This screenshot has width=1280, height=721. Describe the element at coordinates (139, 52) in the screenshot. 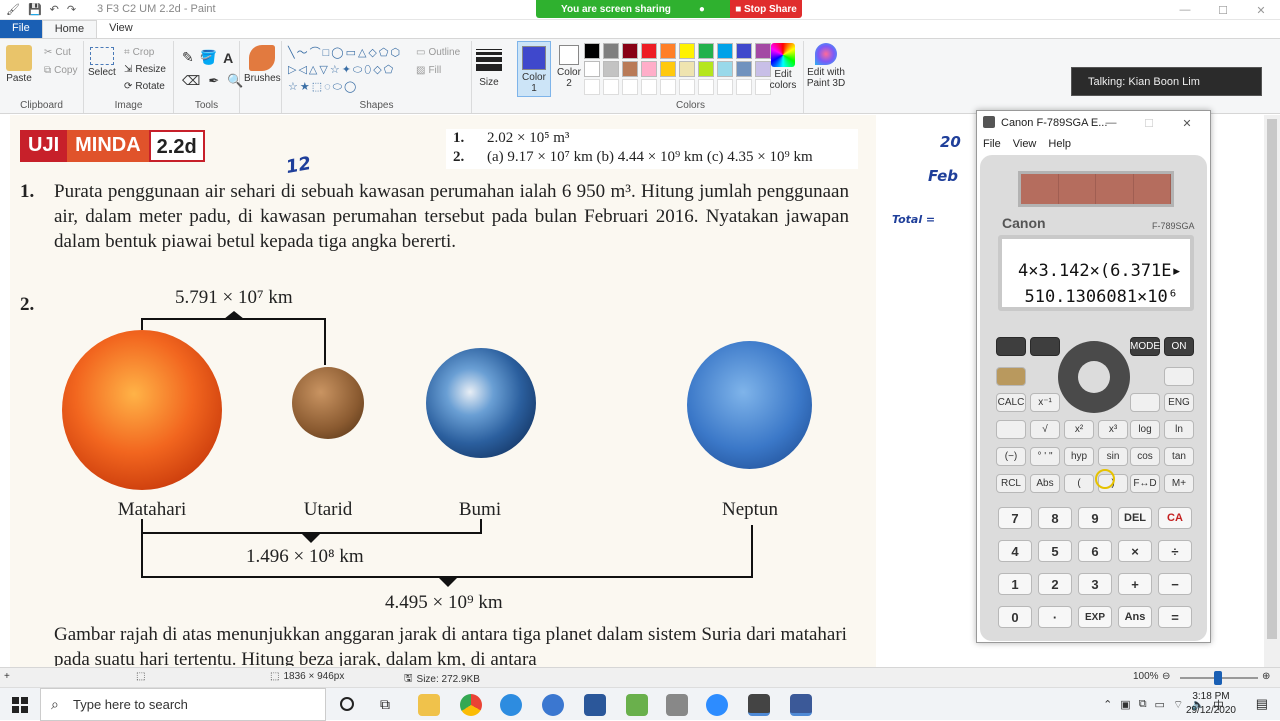

I see `crop-button: ⌗ Crop` at that location.